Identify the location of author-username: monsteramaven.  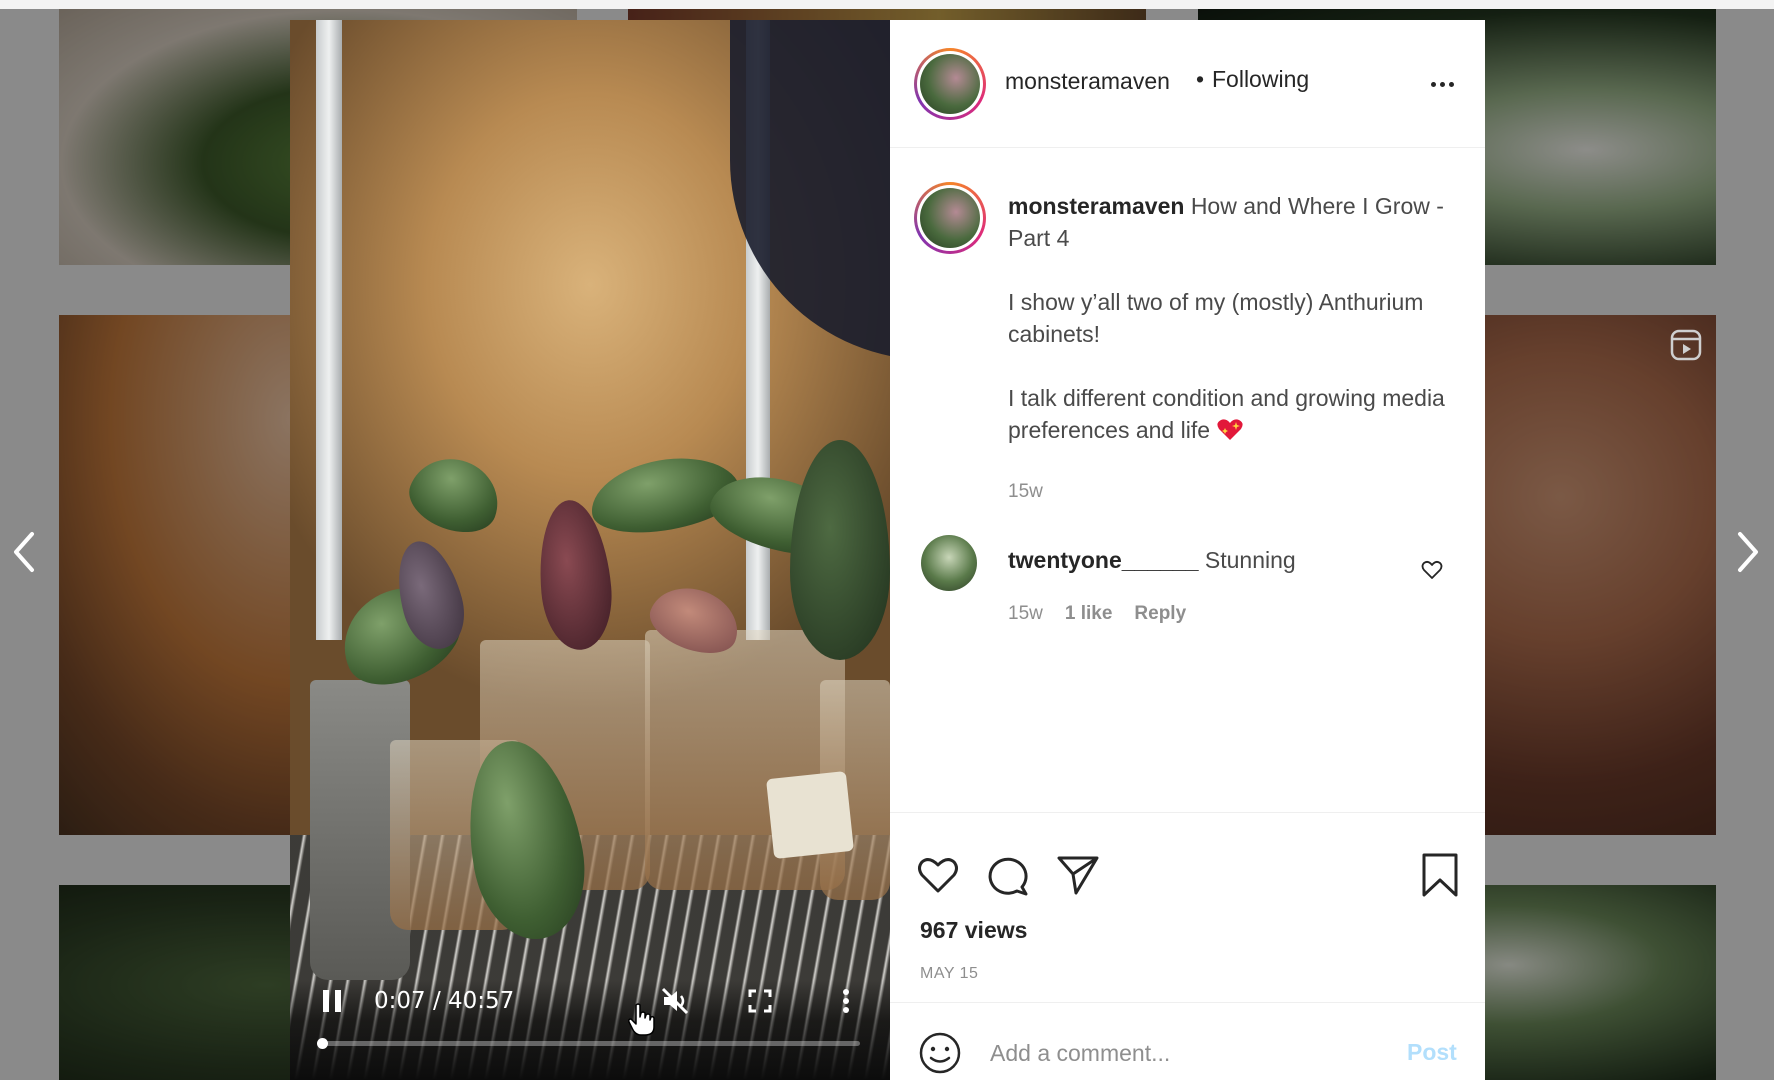
(1087, 81).